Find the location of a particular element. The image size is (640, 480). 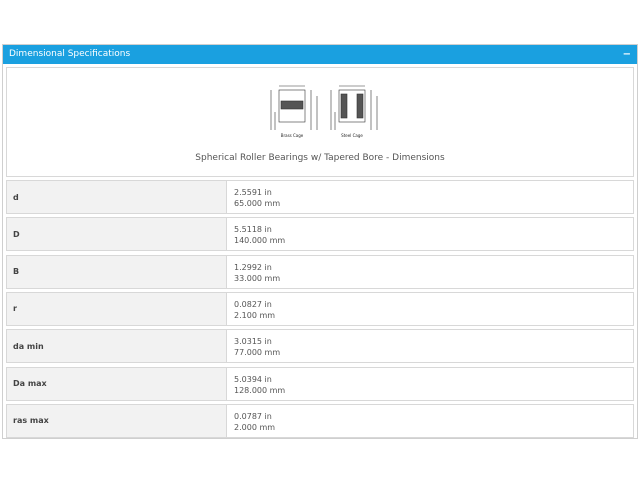

spec-value: 5.5118 in 140.000 mm is located at coordinates (259, 235).